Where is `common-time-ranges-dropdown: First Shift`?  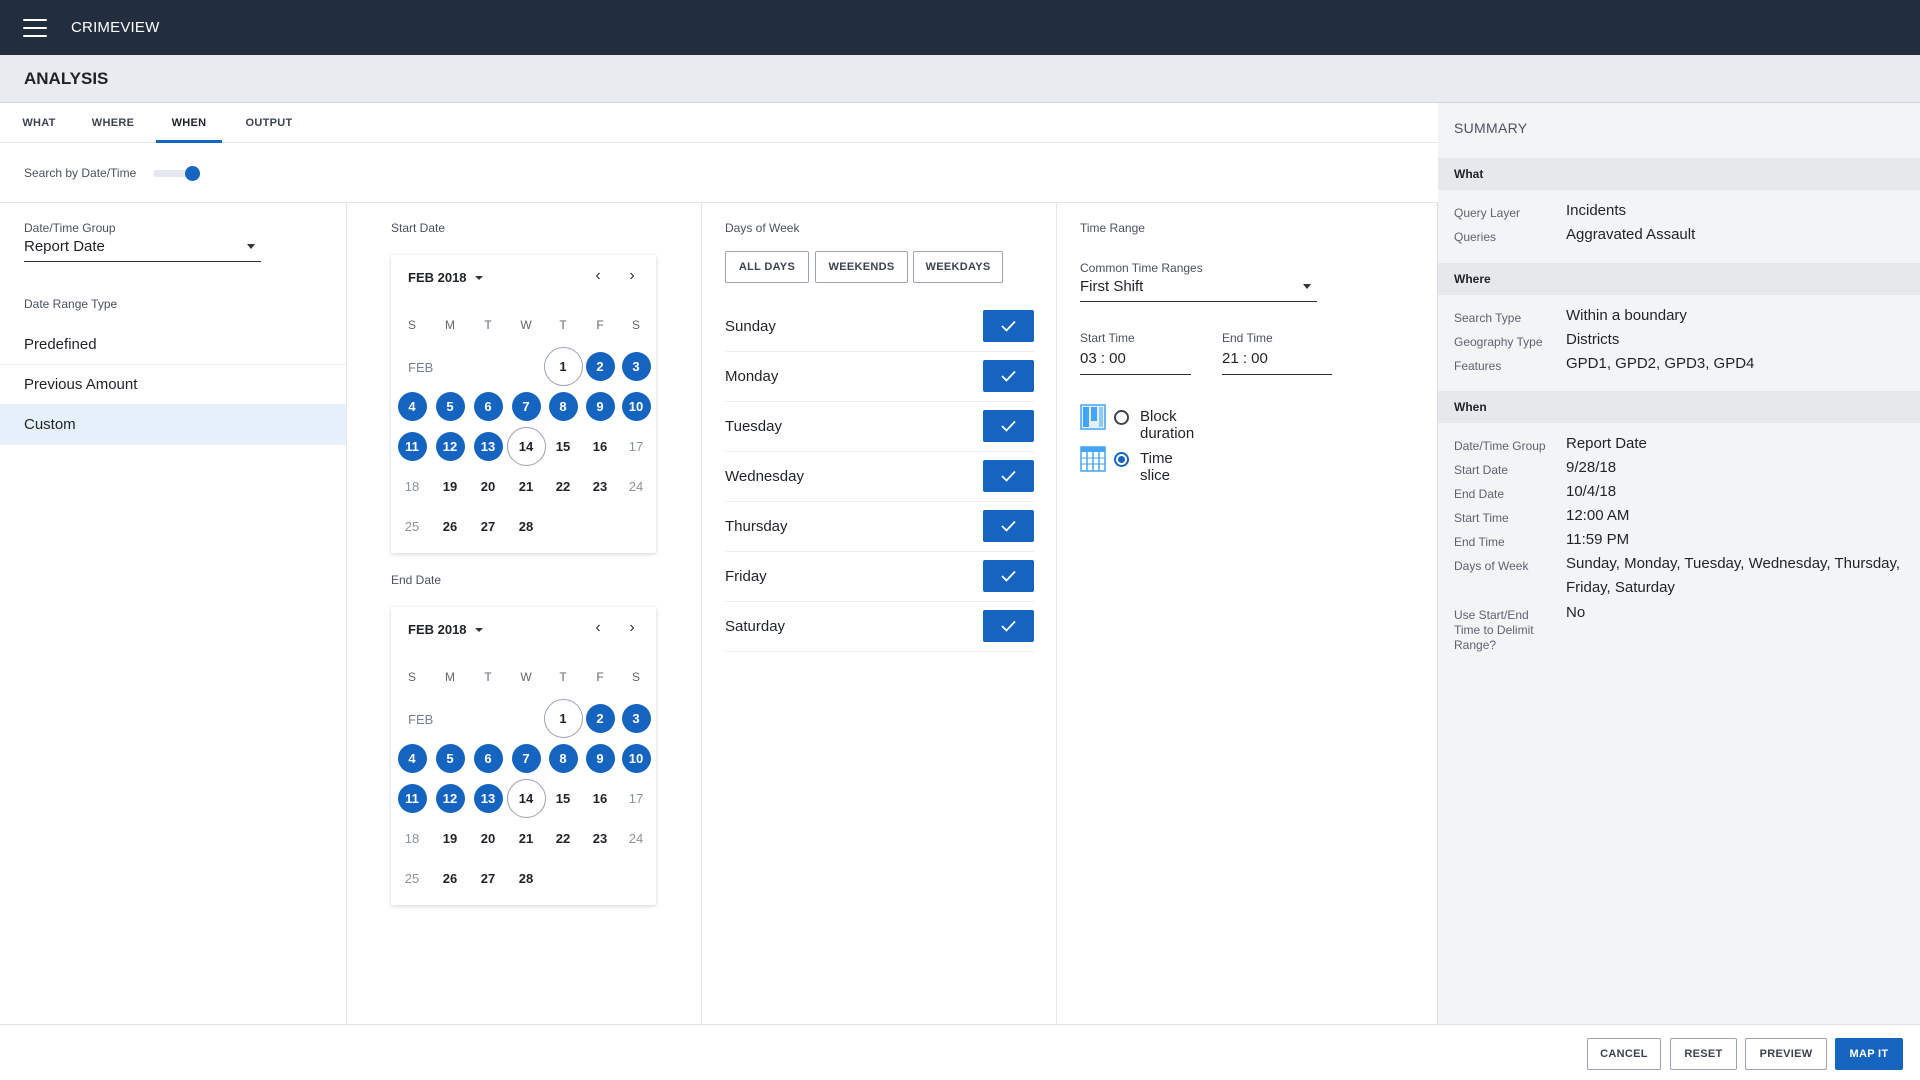
common-time-ranges-dropdown: First Shift is located at coordinates (1198, 288).